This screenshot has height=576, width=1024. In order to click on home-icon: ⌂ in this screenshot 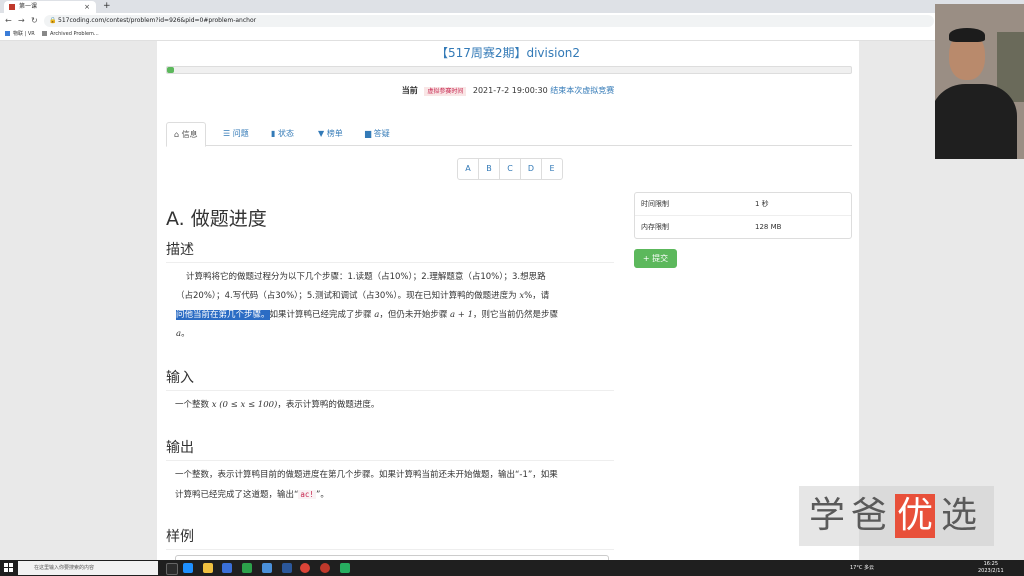, I will do `click(177, 134)`.